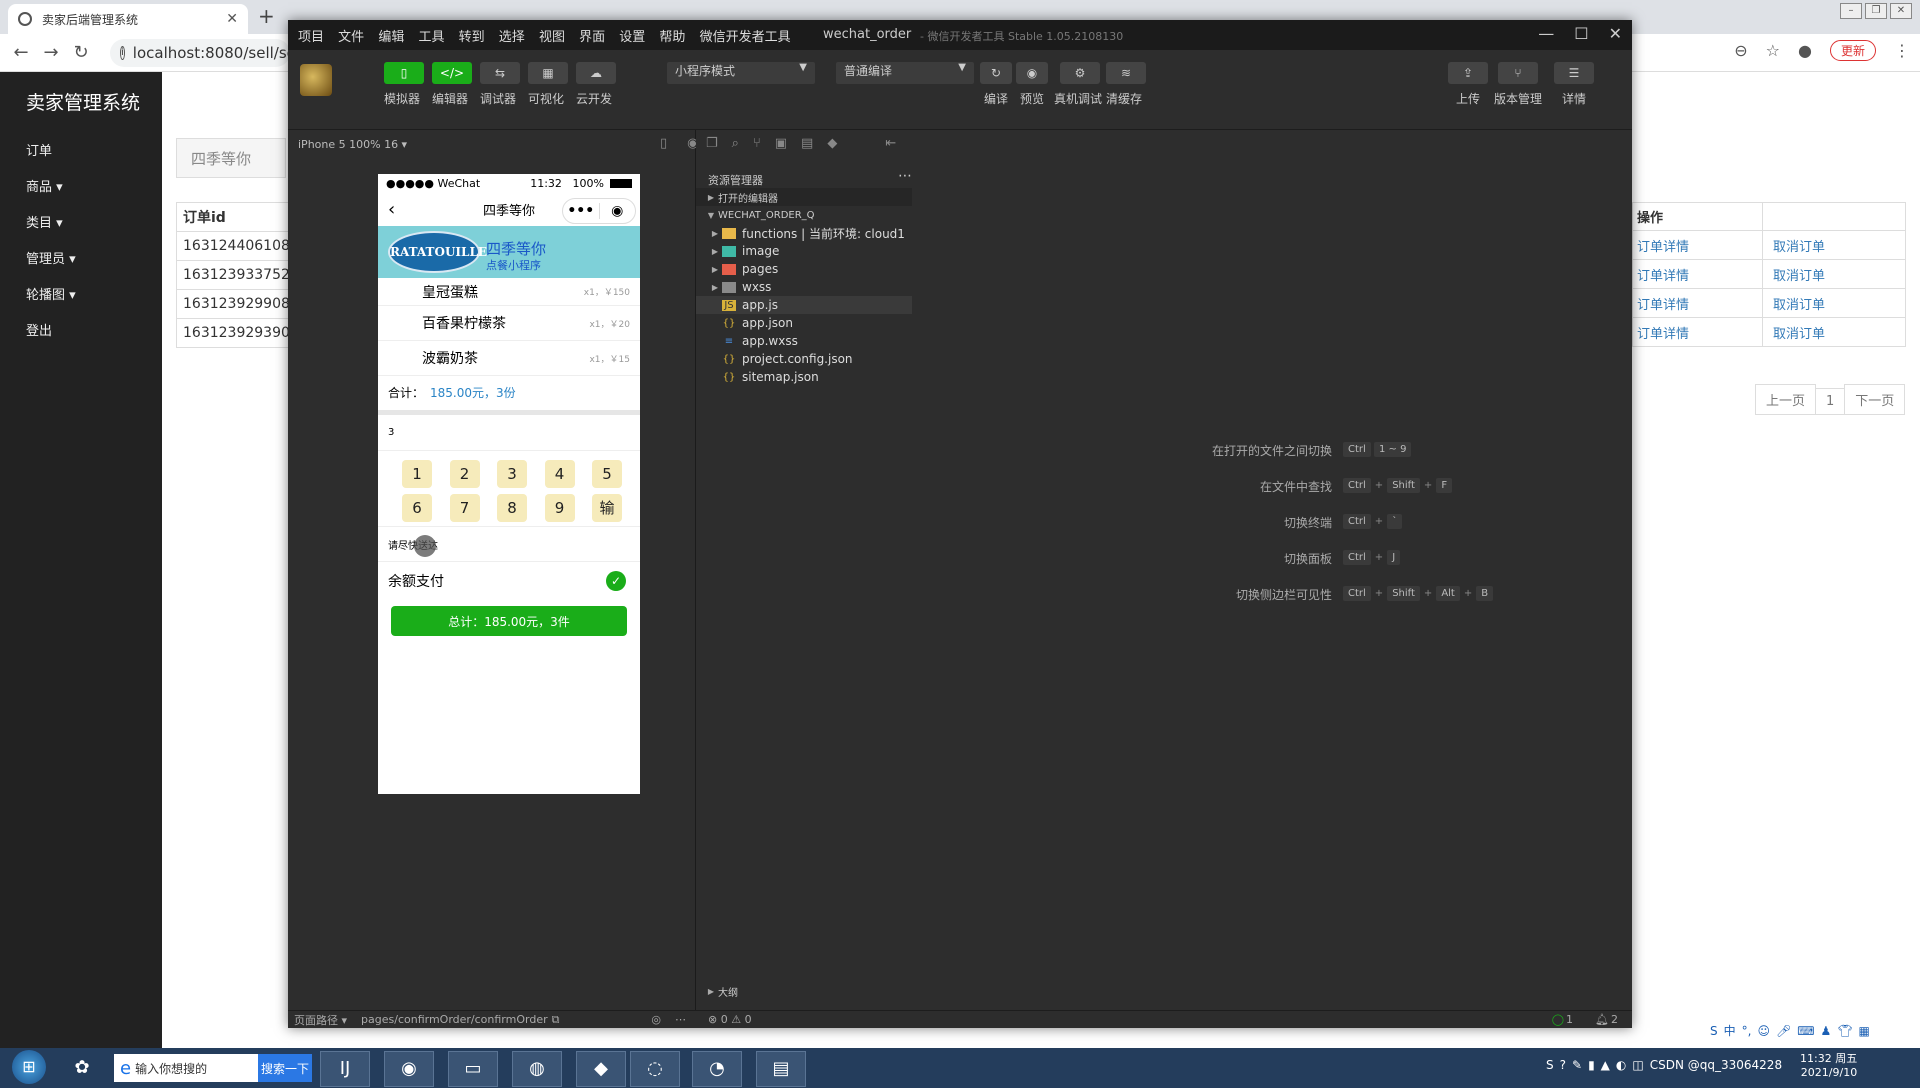 Image resolution: width=1920 pixels, height=1088 pixels. Describe the element at coordinates (266, 16) in the screenshot. I see `new-tab-button: +` at that location.